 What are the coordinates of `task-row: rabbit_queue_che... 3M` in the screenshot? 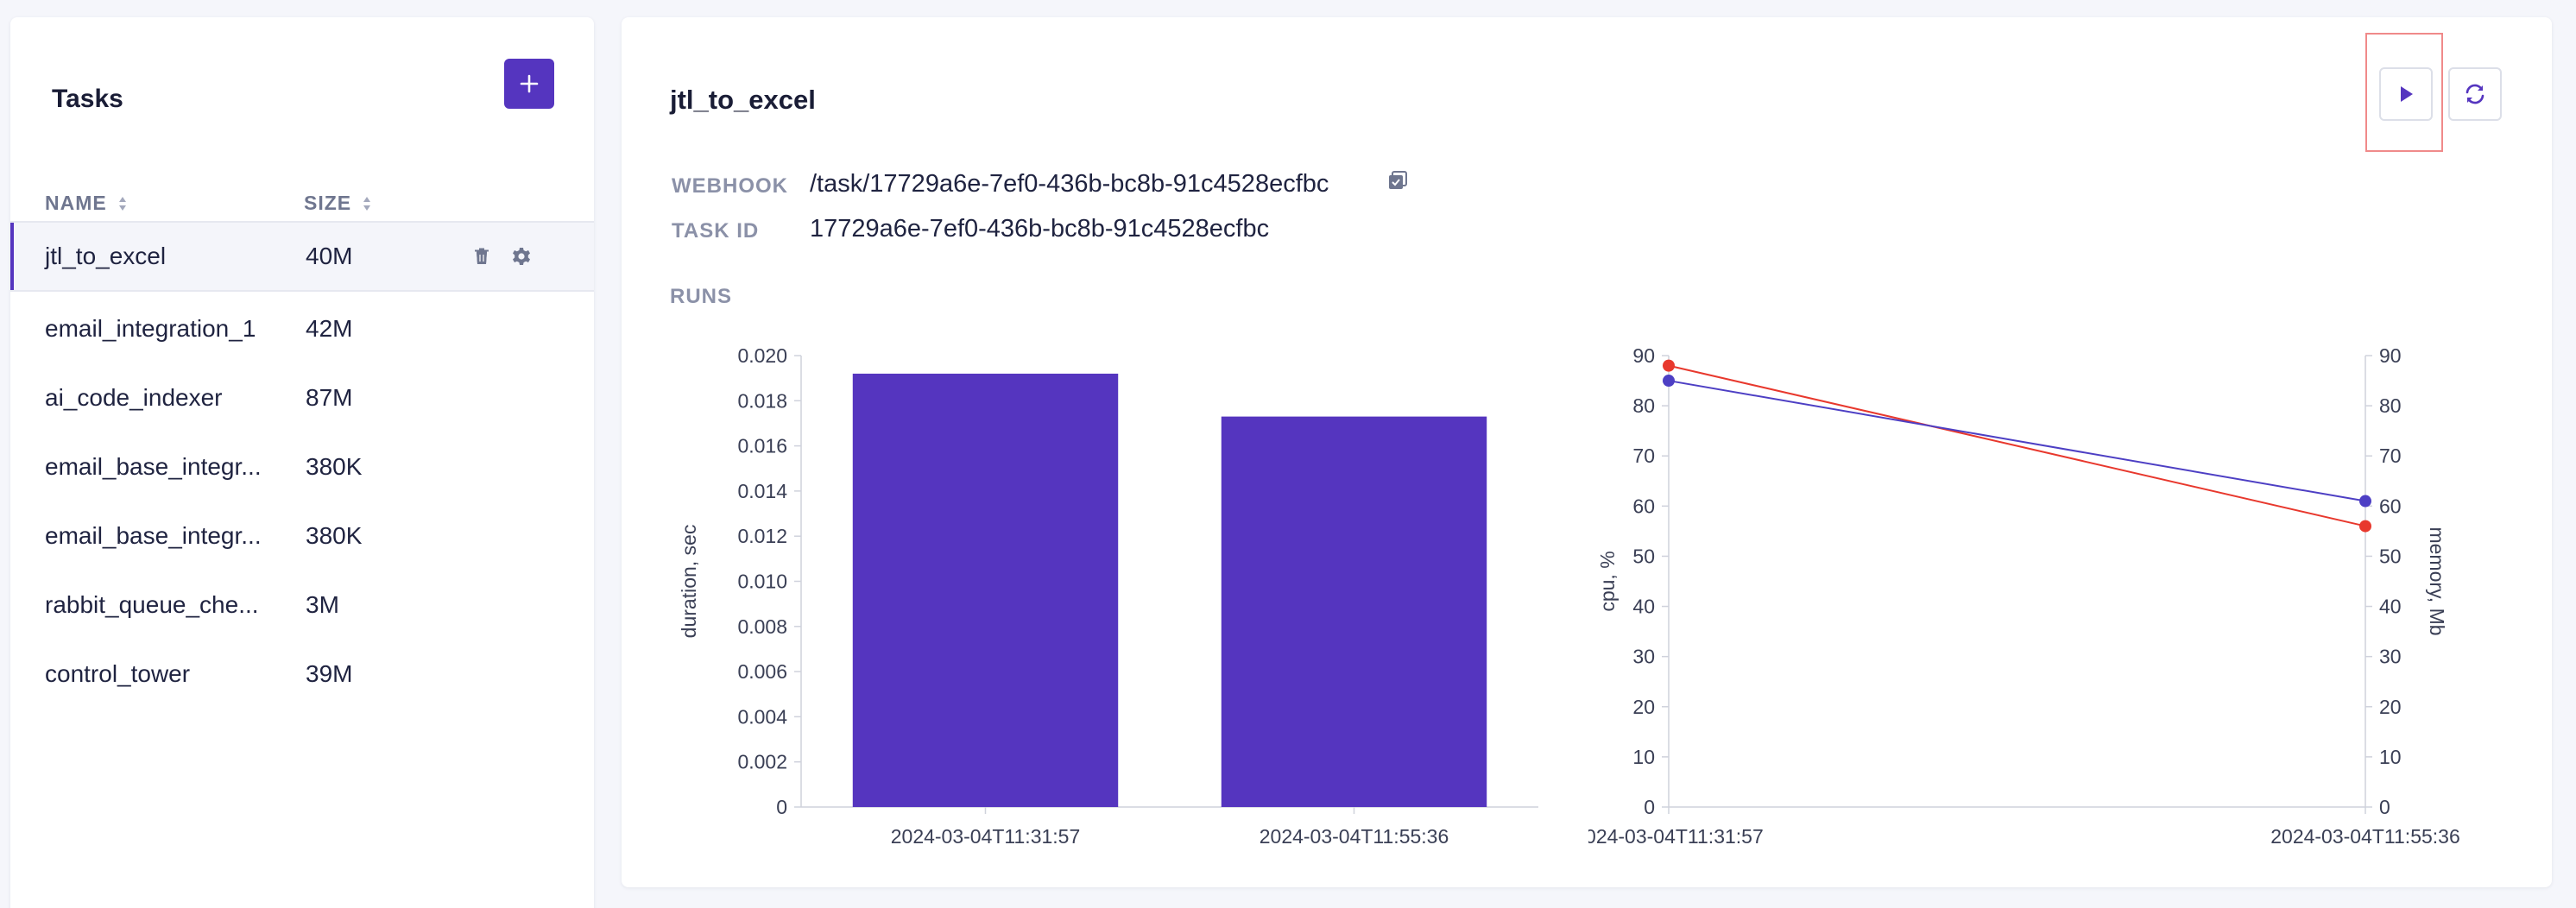 It's located at (302, 605).